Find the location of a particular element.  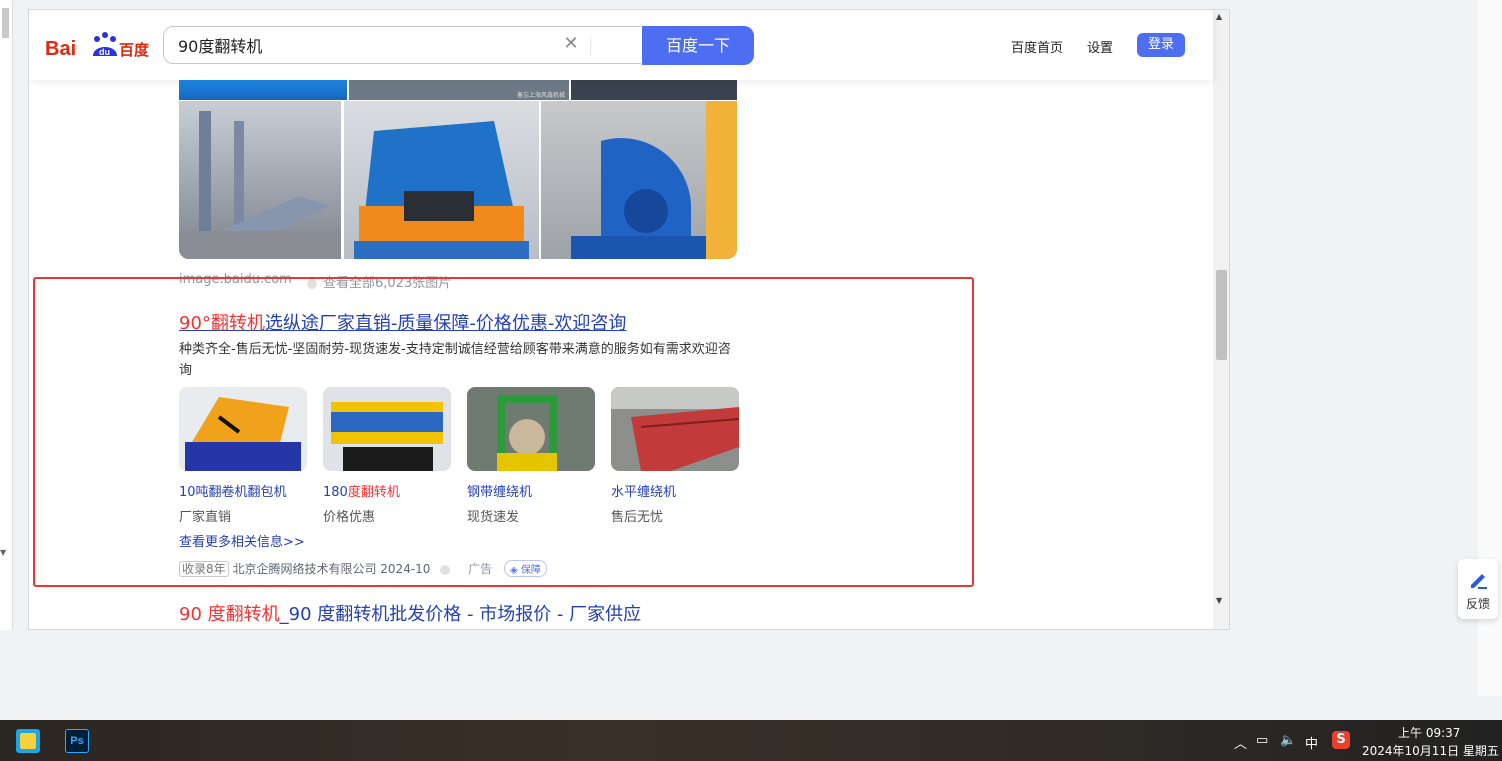

settings-link: 设置 is located at coordinates (1100, 46).